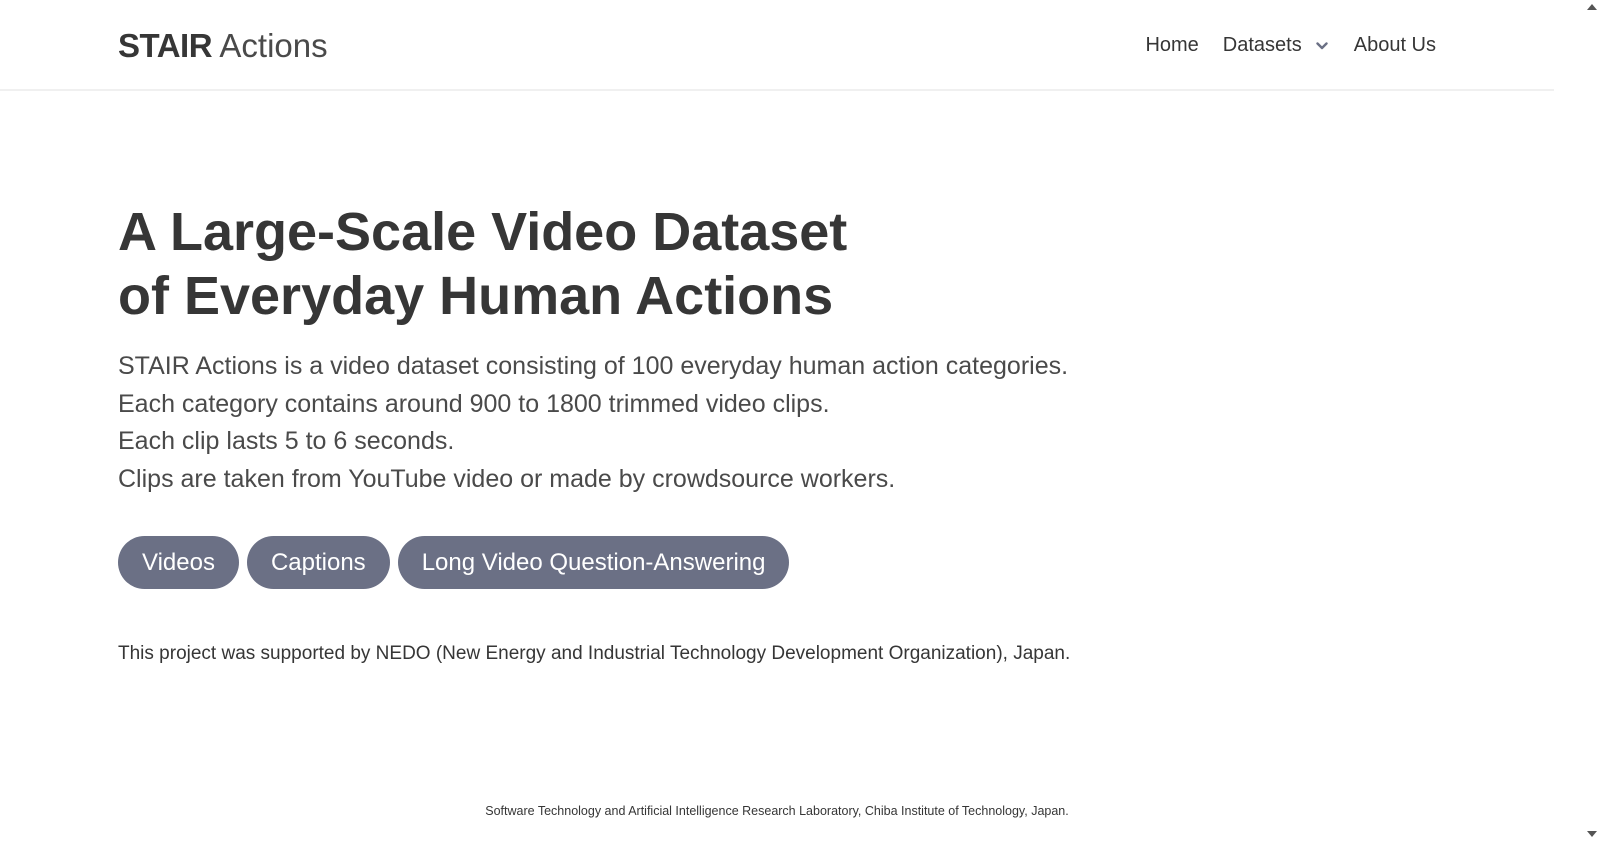 The height and width of the screenshot is (861, 1600). Describe the element at coordinates (1395, 45) in the screenshot. I see `nav-about-link: About Us` at that location.